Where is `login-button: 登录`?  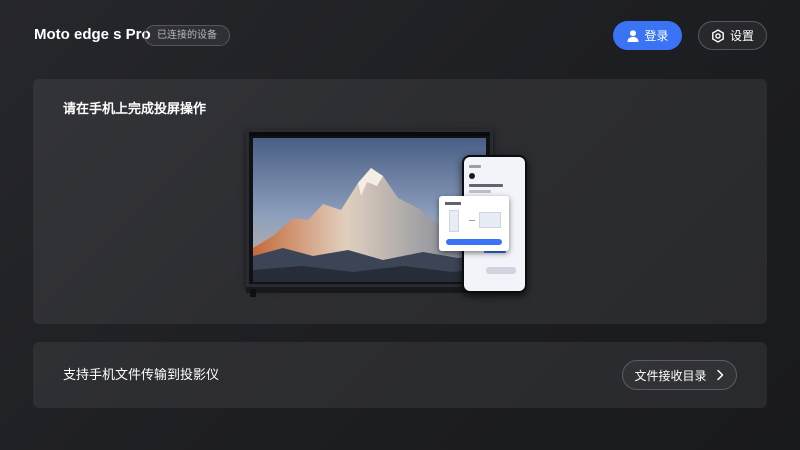
login-button: 登录 is located at coordinates (647, 35).